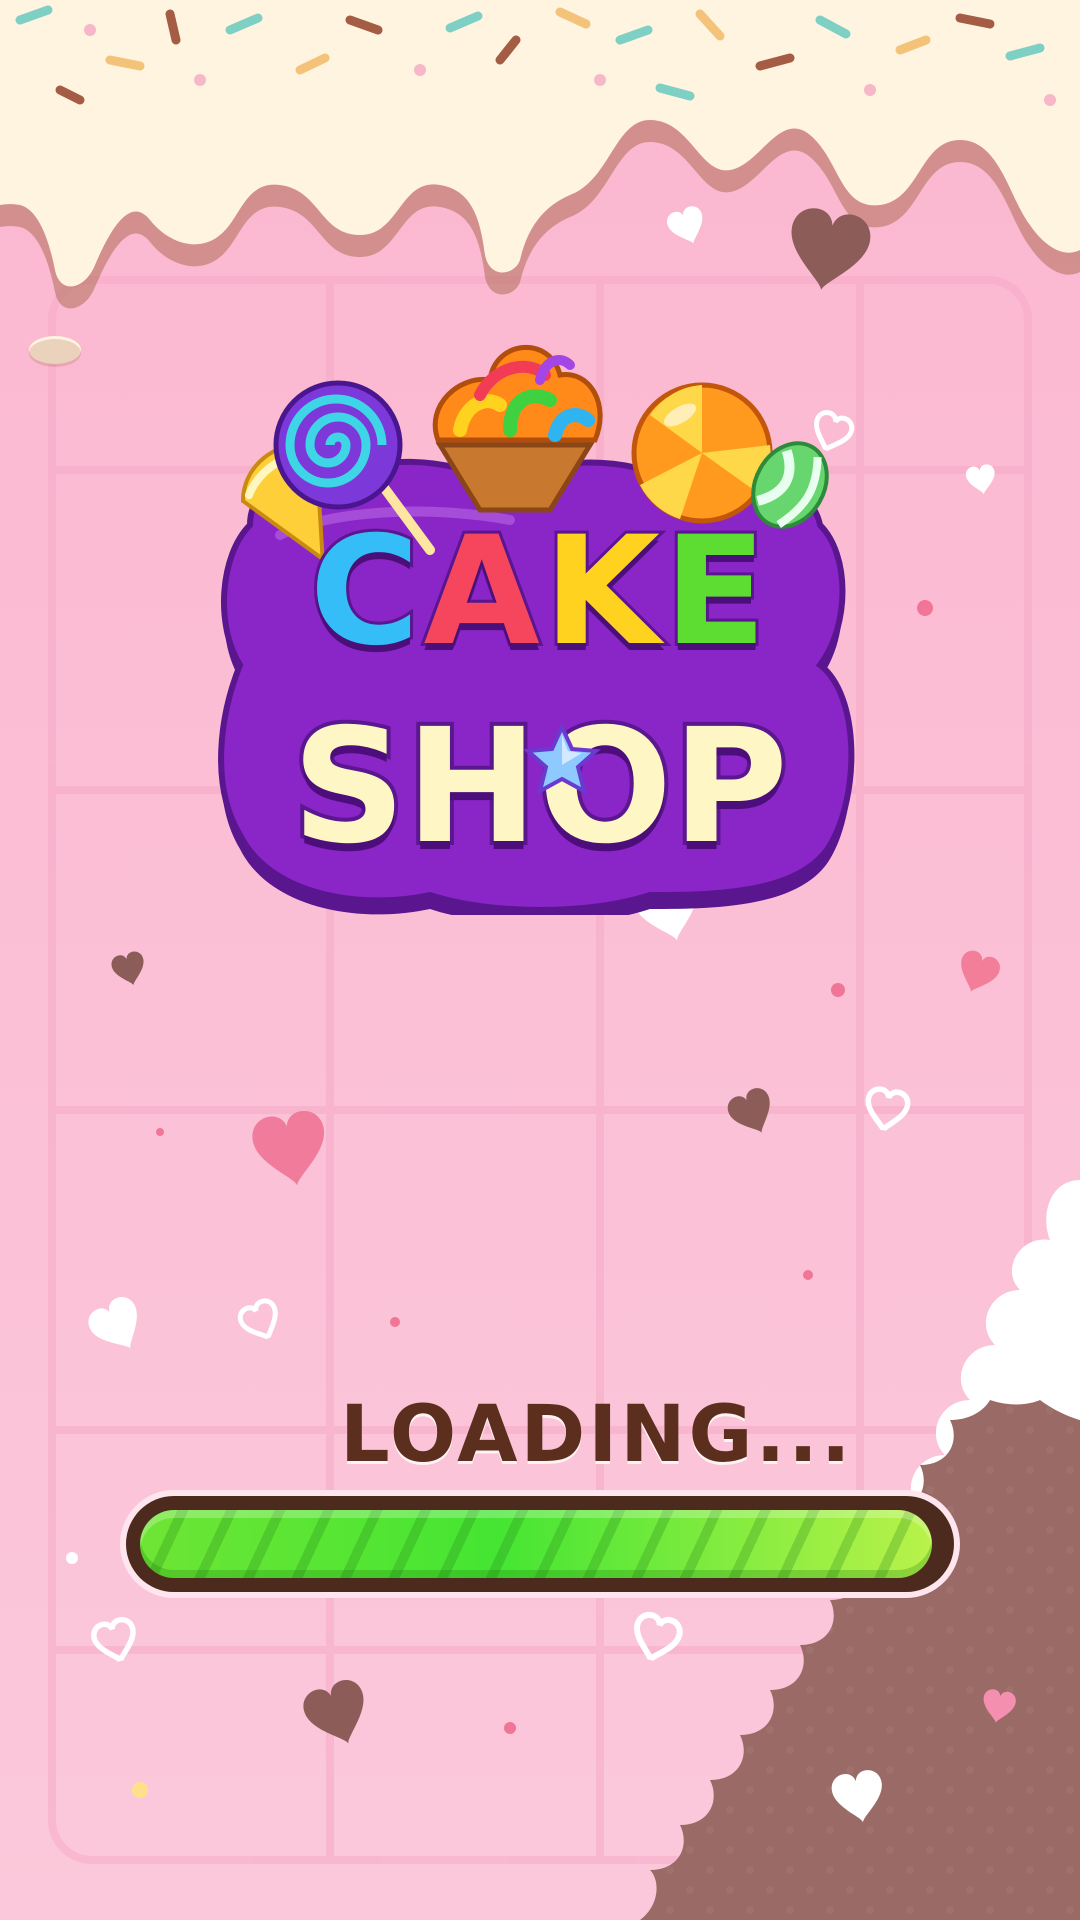  What do you see at coordinates (365, 592) in the screenshot?
I see `logo-letter: C` at bounding box center [365, 592].